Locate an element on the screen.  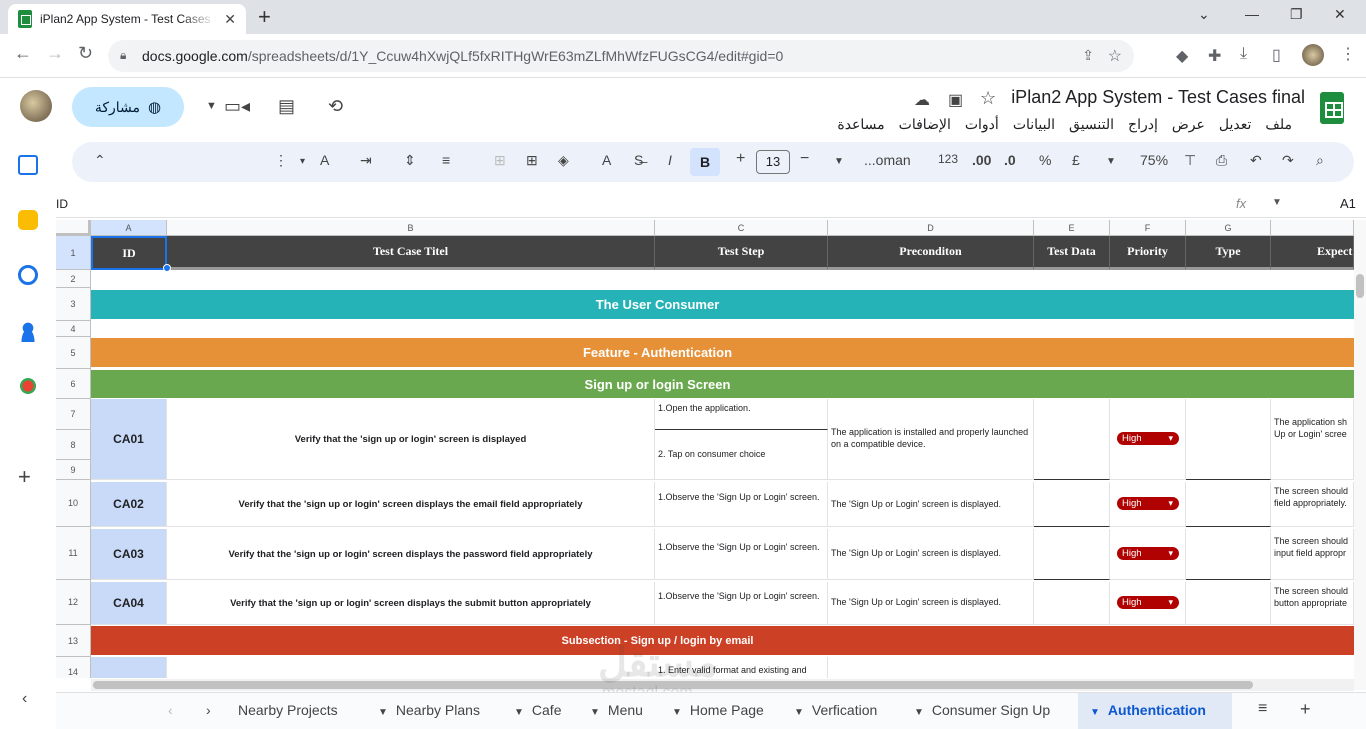
calendar-icon is located at coordinates (28, 165).